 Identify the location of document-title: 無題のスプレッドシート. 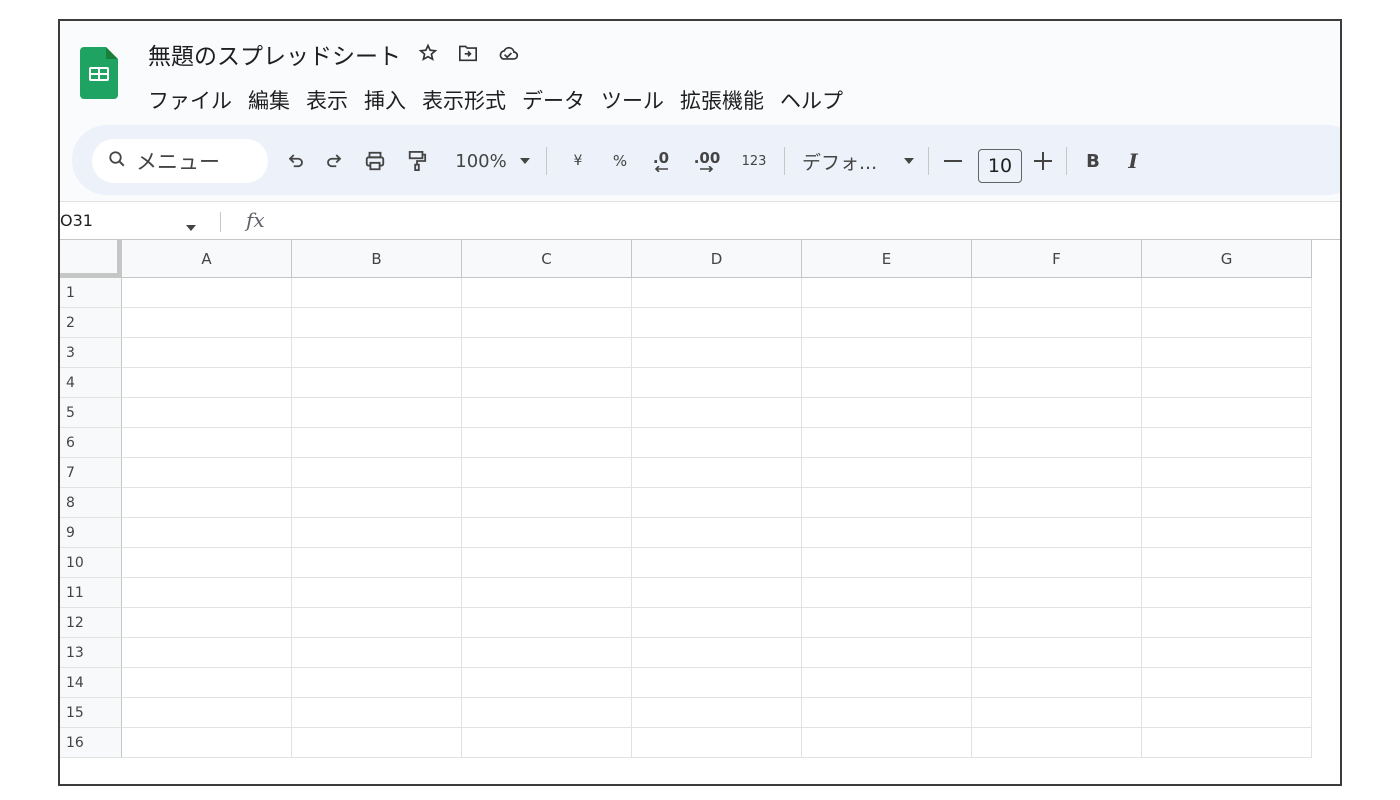
(274, 54).